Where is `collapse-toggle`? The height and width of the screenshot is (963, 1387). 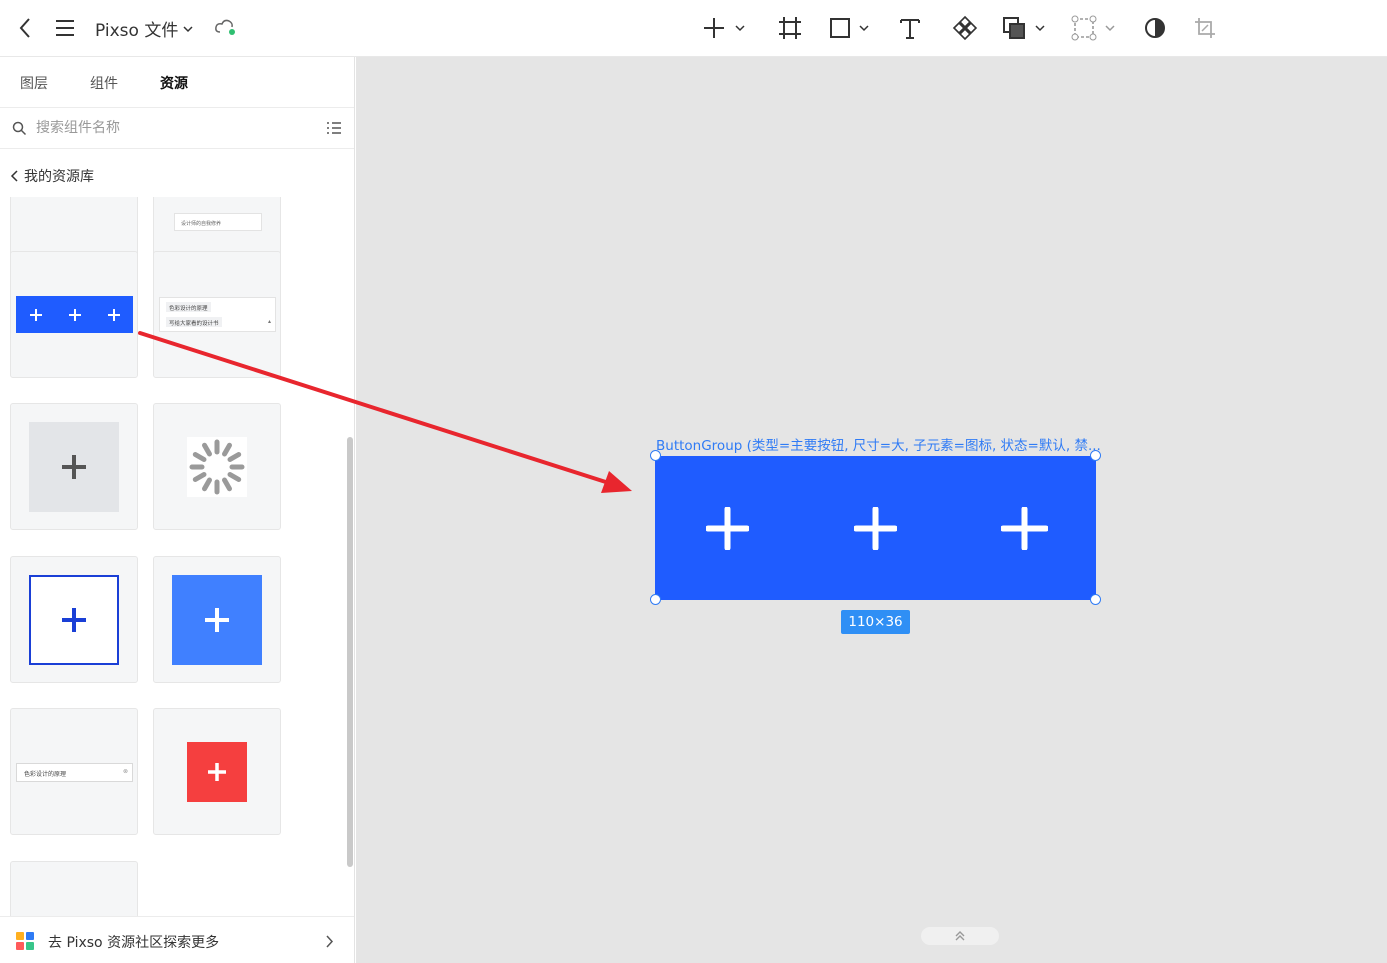
collapse-toggle is located at coordinates (960, 936).